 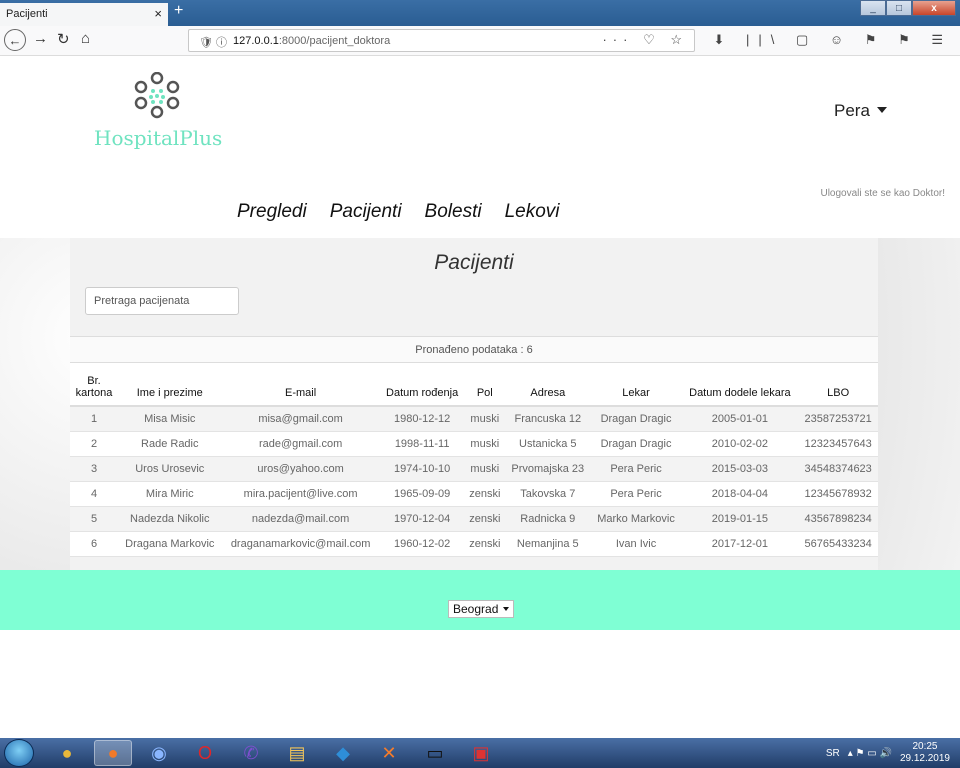 I want to click on editor-icon: ▣, so click(x=481, y=753).